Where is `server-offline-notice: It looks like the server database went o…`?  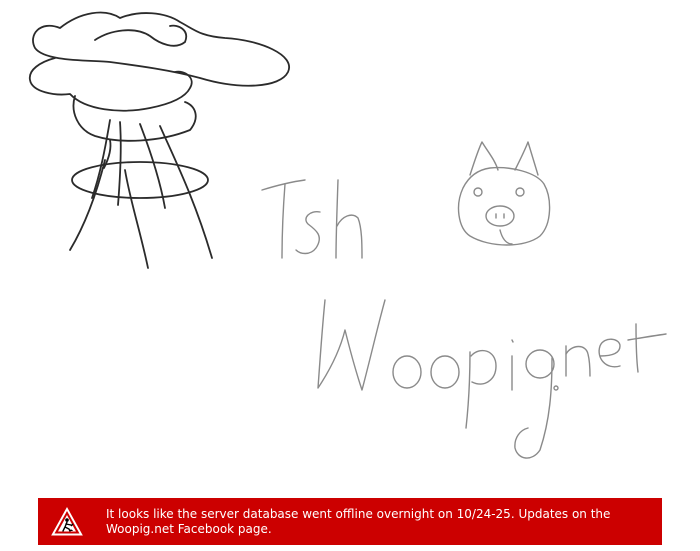 server-offline-notice: It looks like the server database went o… is located at coordinates (350, 521).